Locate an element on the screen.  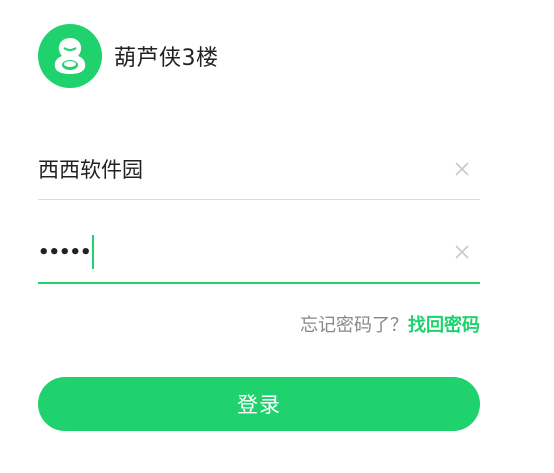
forgot-password-row: 忘记密码了？ 找回密码 is located at coordinates (390, 324).